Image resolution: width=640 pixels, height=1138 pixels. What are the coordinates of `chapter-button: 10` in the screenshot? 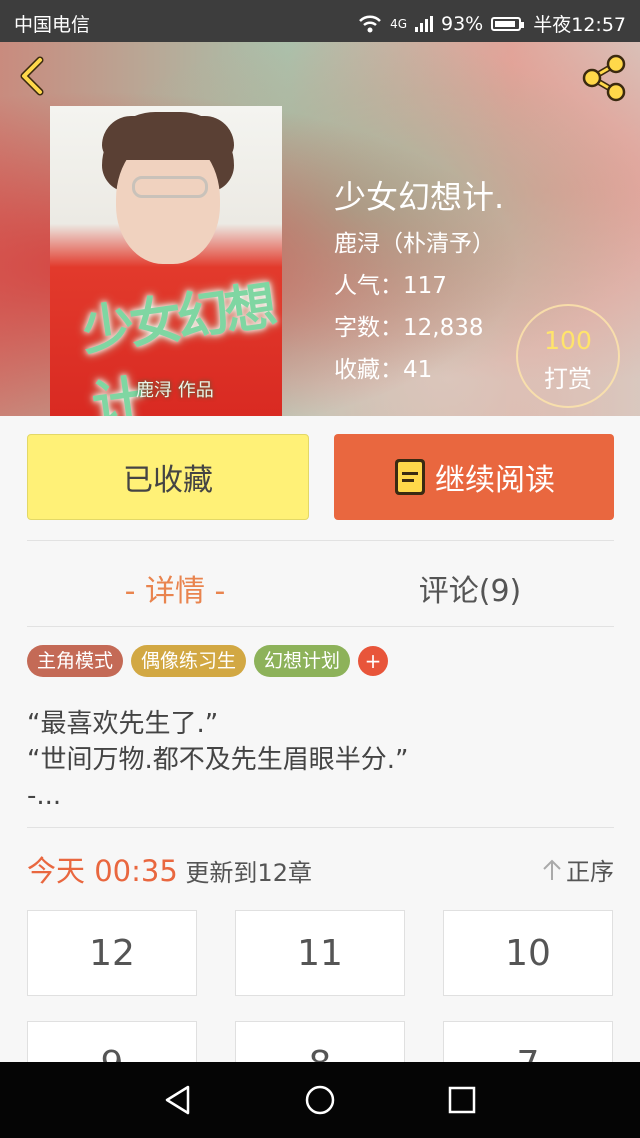 It's located at (528, 953).